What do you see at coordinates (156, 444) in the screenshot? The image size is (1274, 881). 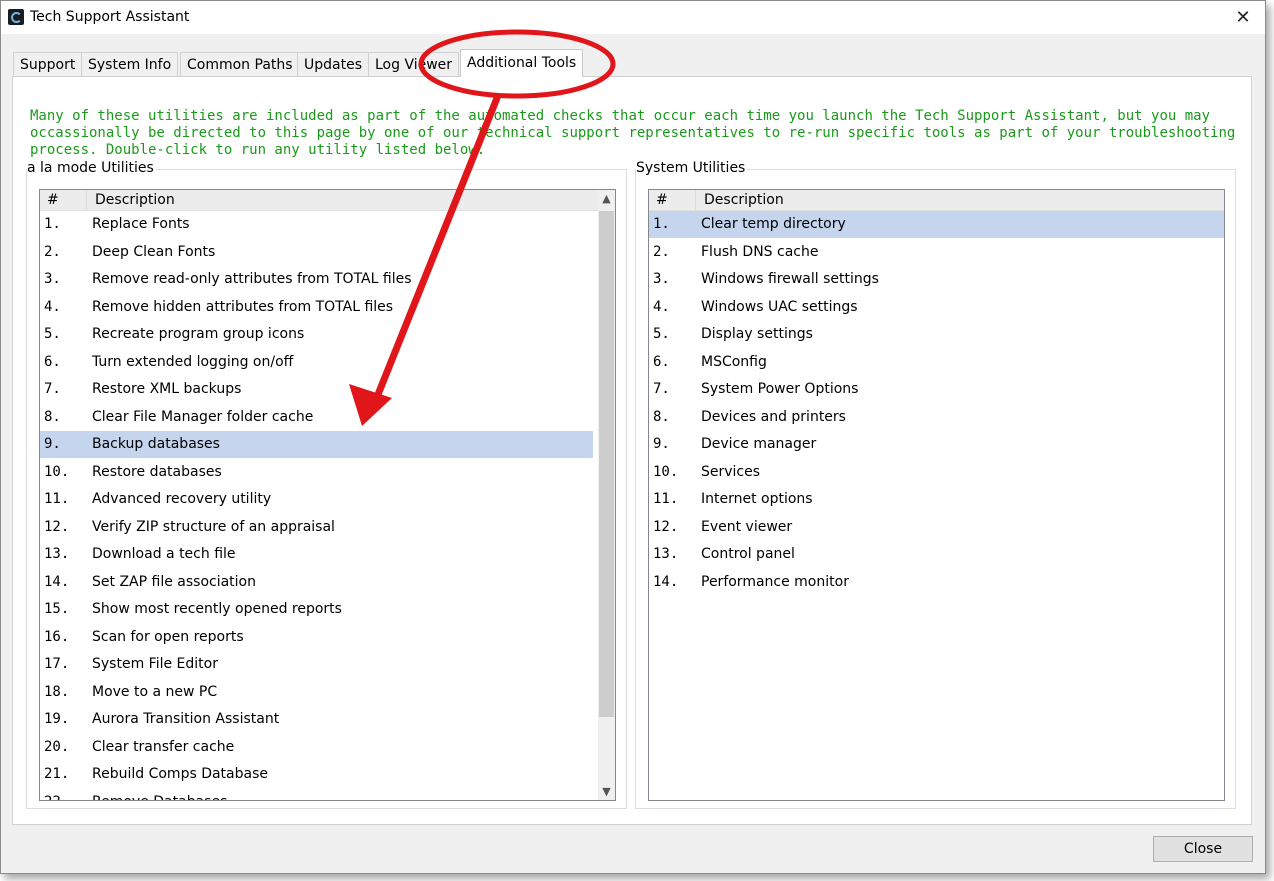 I see `item-description: Backup databases` at bounding box center [156, 444].